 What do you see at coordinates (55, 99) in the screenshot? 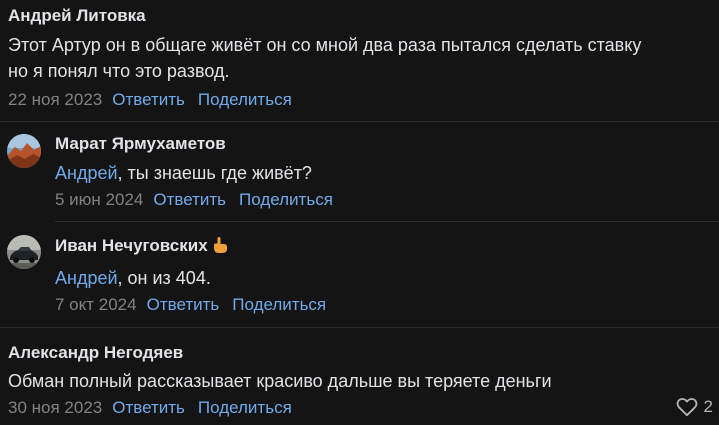
I see `comment-date: 22 ноя 2023` at bounding box center [55, 99].